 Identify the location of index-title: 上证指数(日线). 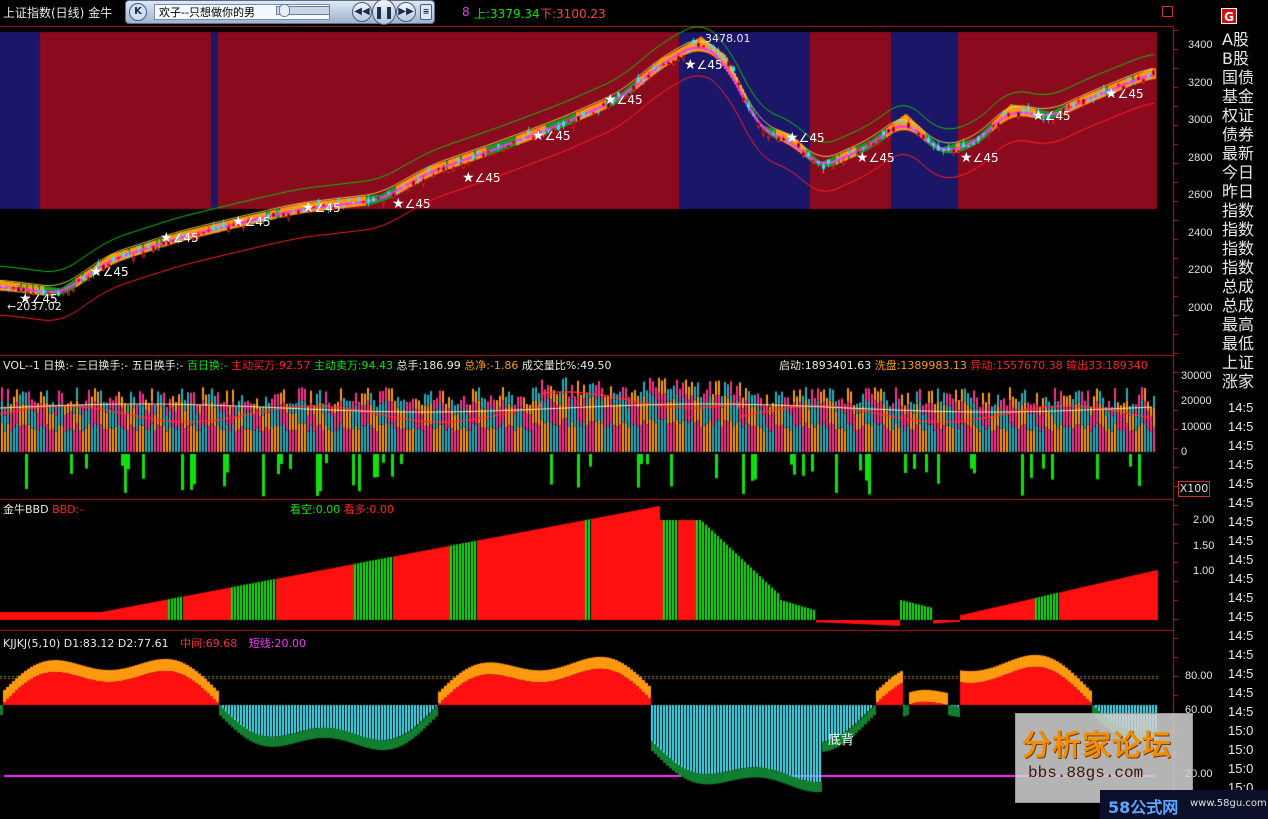
(44, 13).